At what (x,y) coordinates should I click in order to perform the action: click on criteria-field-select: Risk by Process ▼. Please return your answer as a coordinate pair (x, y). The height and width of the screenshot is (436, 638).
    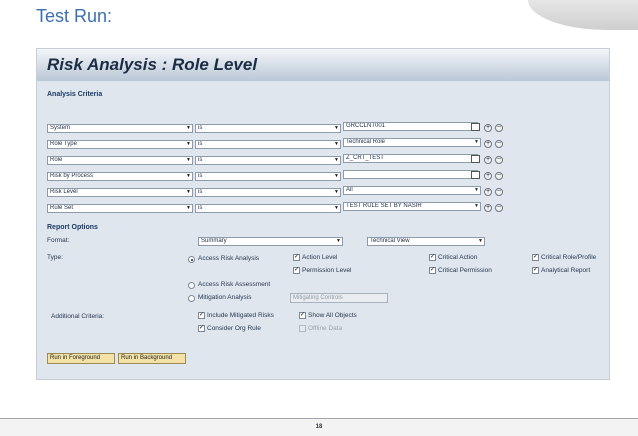
    Looking at the image, I should click on (120, 176).